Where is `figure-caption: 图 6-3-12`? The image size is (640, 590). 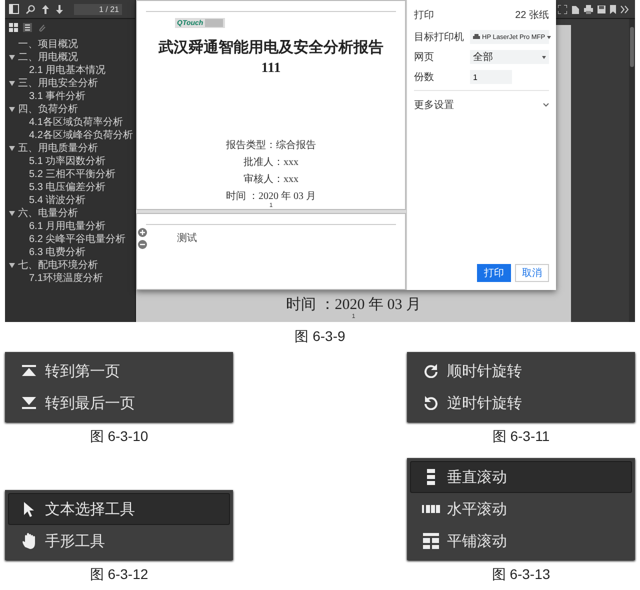 figure-caption: 图 6-3-12 is located at coordinates (119, 574).